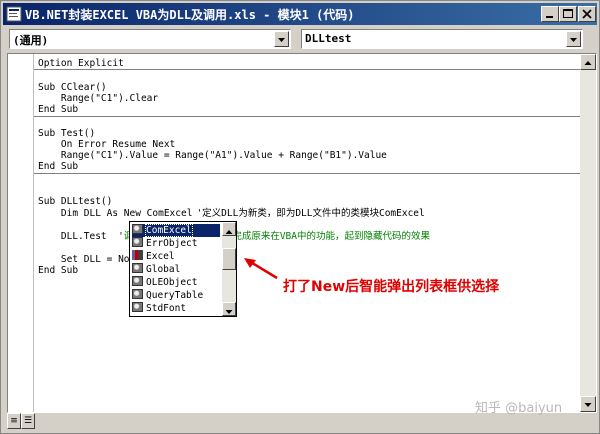 The height and width of the screenshot is (434, 600). I want to click on procedure-combo-dropdown, so click(573, 39).